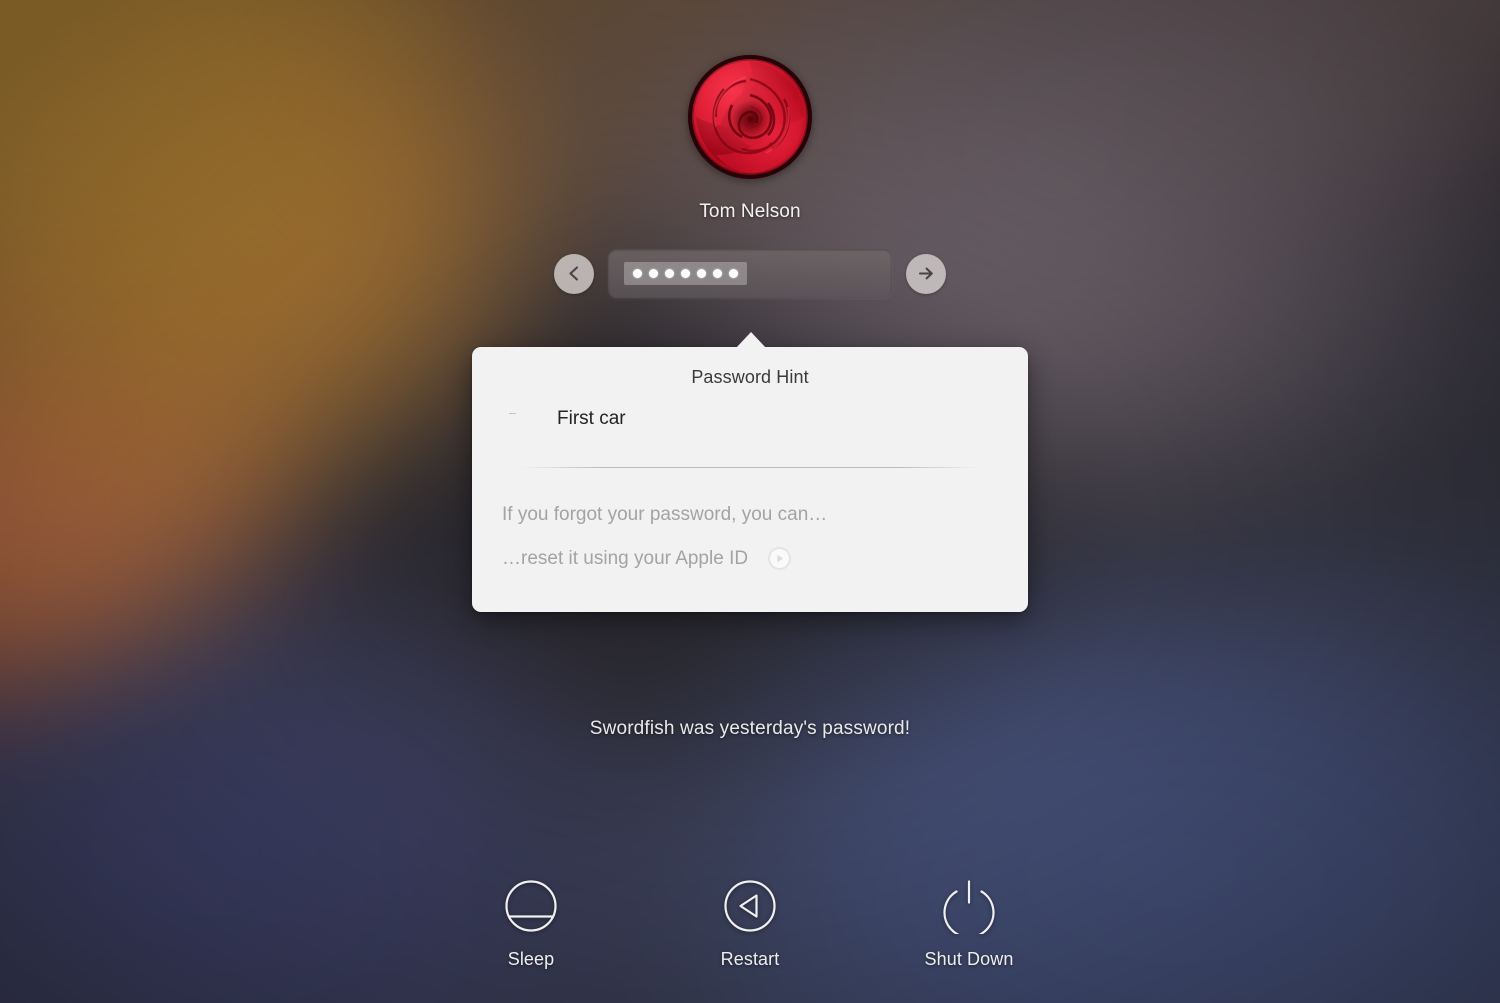 The width and height of the screenshot is (1500, 1003). Describe the element at coordinates (591, 418) in the screenshot. I see `password-hint-text: First car` at that location.